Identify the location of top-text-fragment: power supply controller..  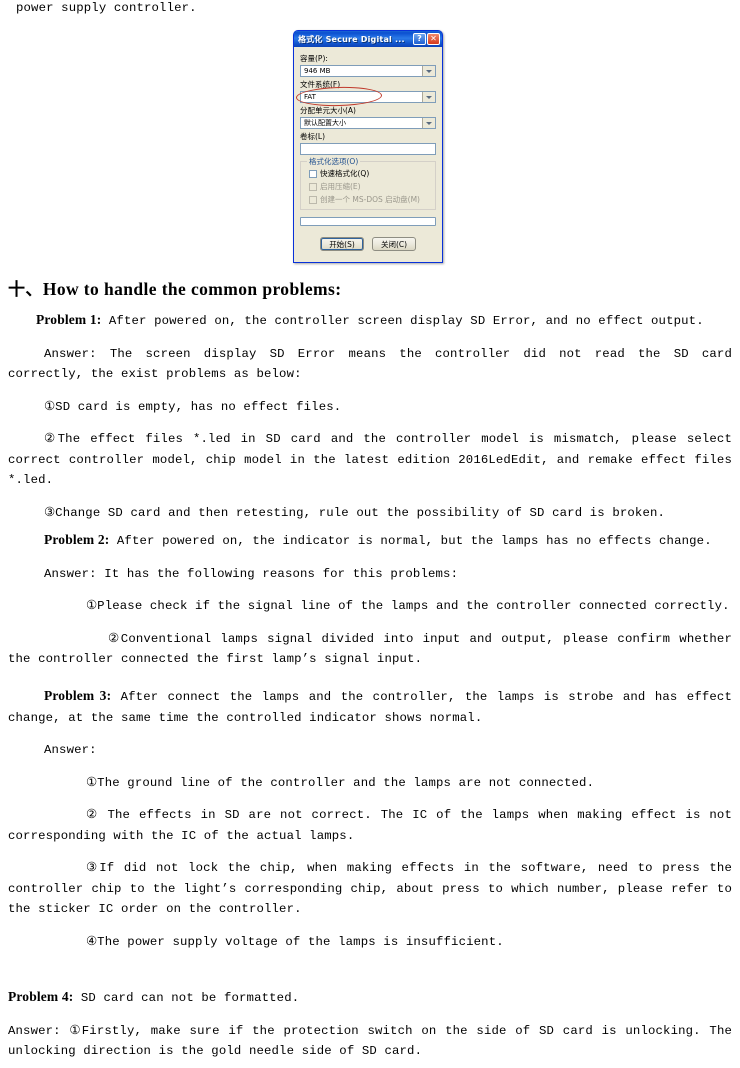
(106, 8).